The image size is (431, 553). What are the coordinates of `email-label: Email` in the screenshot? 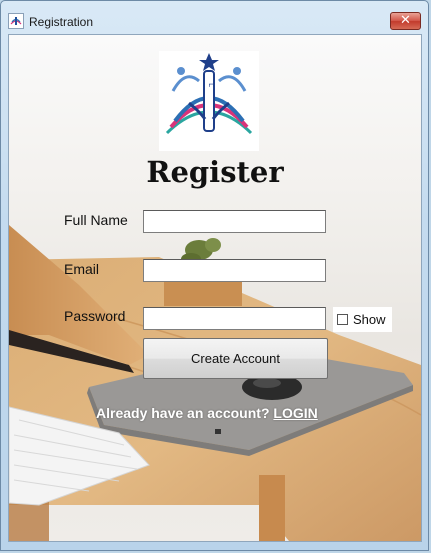 It's located at (82, 269).